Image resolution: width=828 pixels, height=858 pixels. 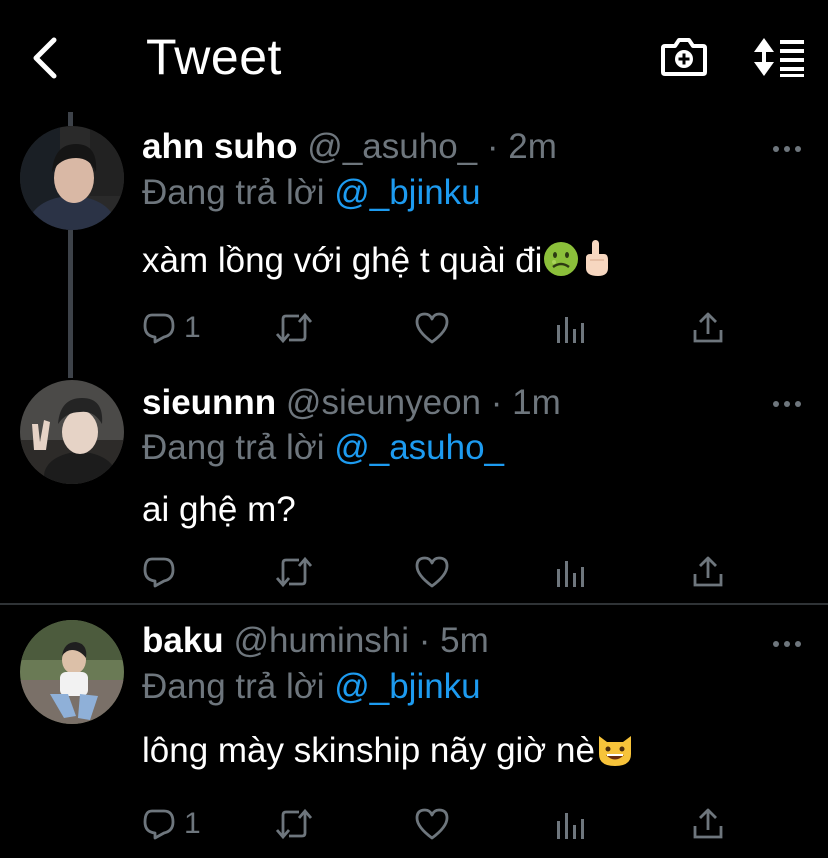 I want to click on tweet-text-content: ai ghệ m?, so click(x=219, y=509).